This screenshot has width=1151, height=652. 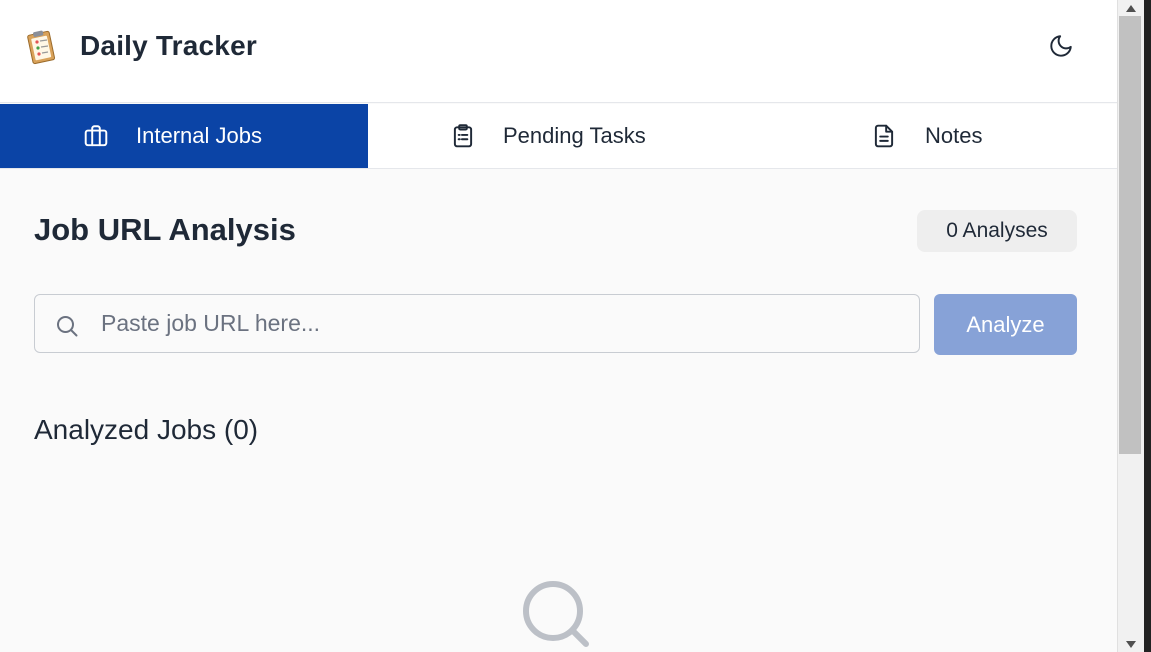 I want to click on tab-notes: Notes, so click(x=927, y=136).